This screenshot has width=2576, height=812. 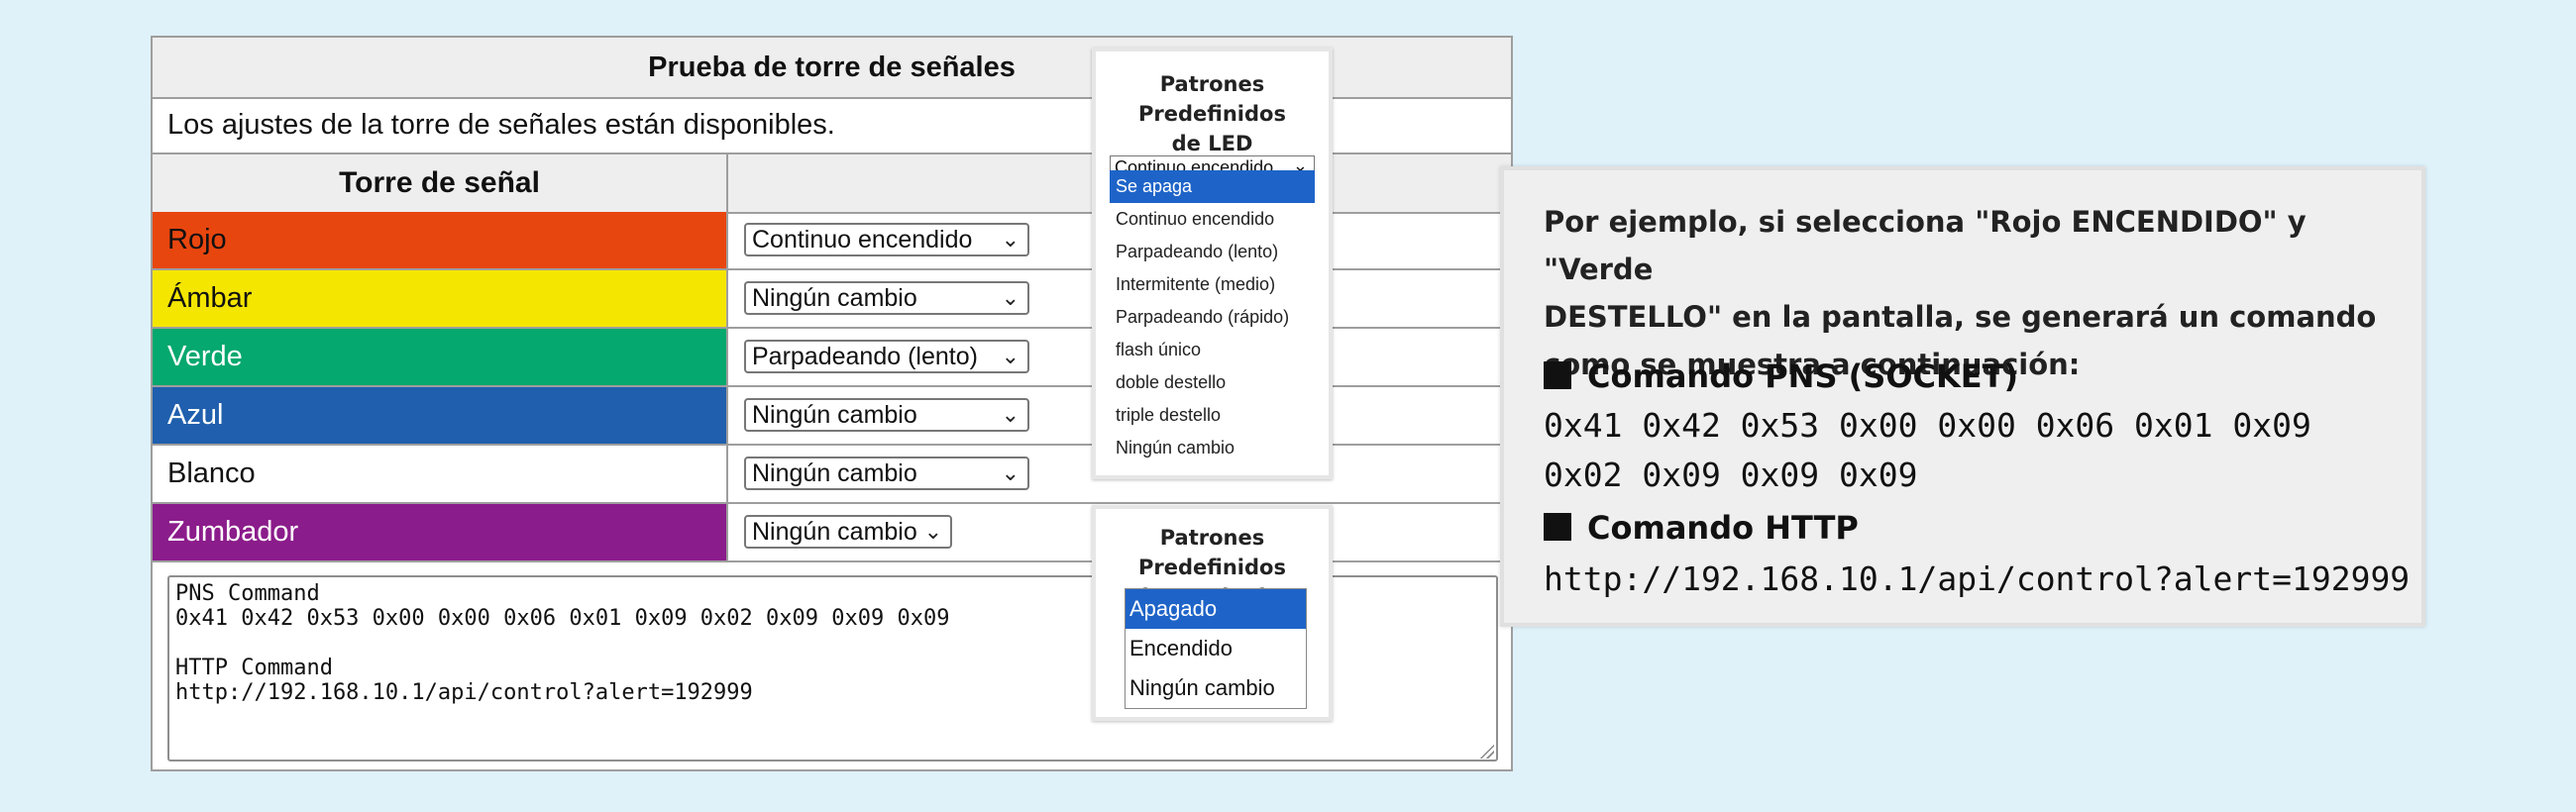 What do you see at coordinates (1212, 113) in the screenshot?
I see `led-popup-title: Patrones Predefinidos de LED` at bounding box center [1212, 113].